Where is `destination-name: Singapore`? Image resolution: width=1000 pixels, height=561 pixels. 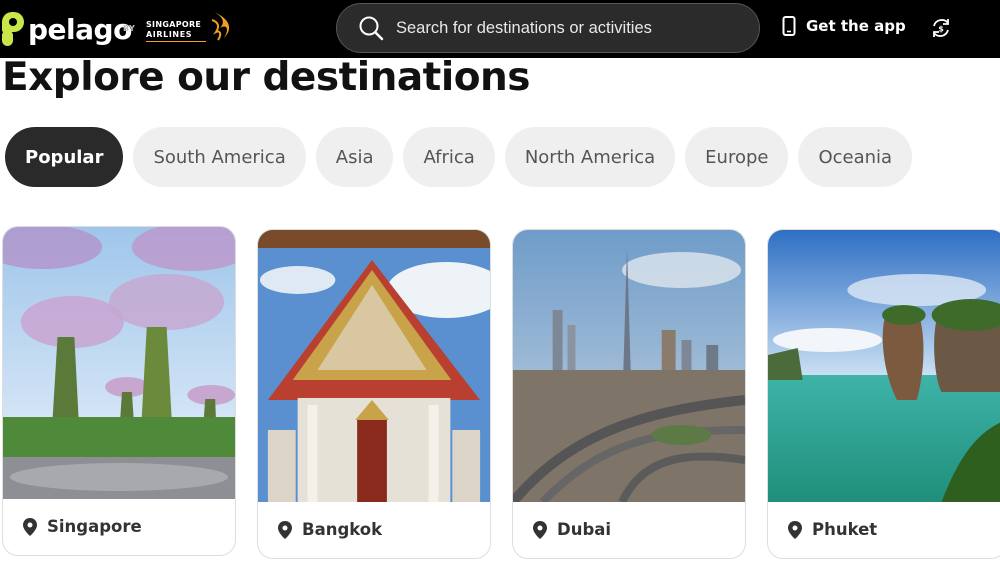 destination-name: Singapore is located at coordinates (94, 526).